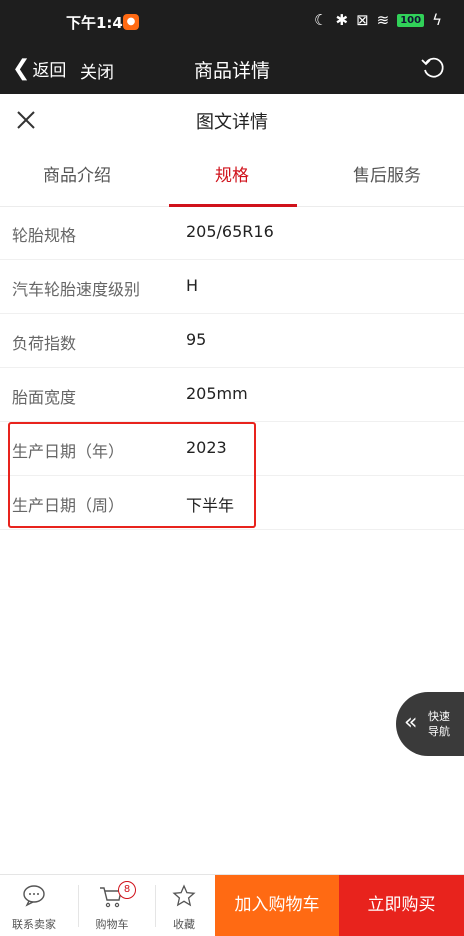  Describe the element at coordinates (44, 235) in the screenshot. I see `spec-label: 轮胎规格` at that location.